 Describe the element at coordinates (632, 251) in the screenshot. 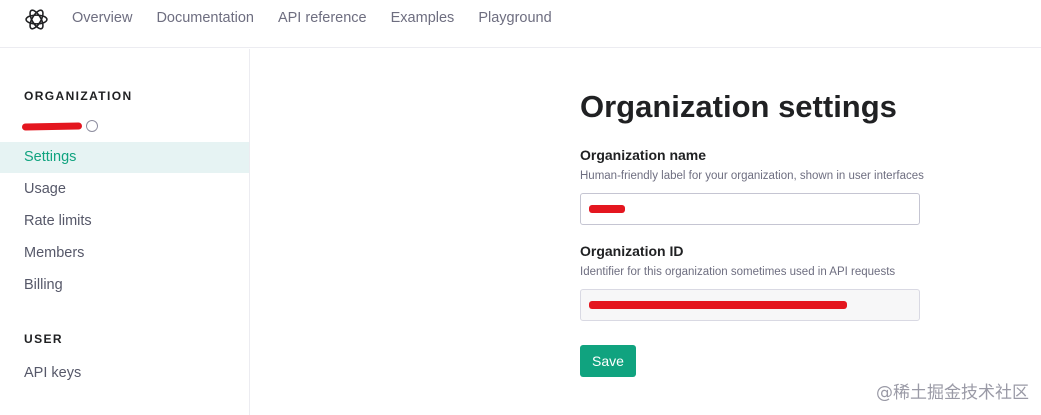

I see `organization-id-label: Organization ID` at that location.